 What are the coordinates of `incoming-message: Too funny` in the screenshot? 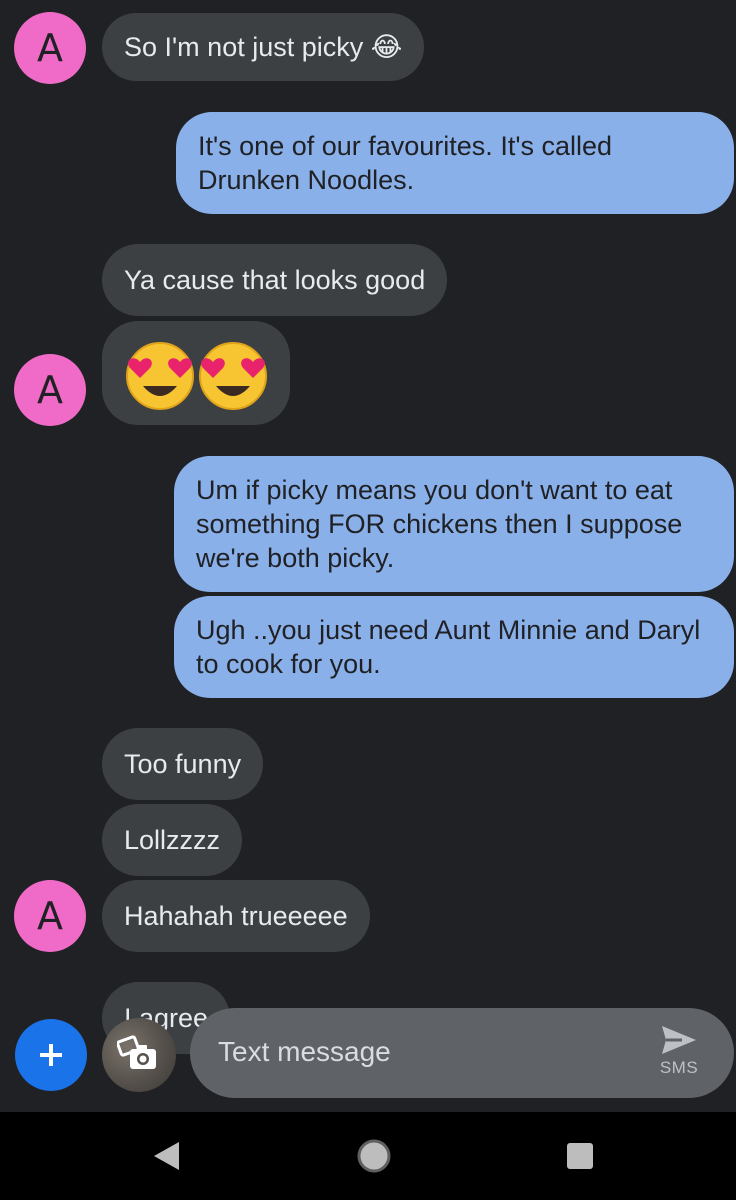 It's located at (183, 764).